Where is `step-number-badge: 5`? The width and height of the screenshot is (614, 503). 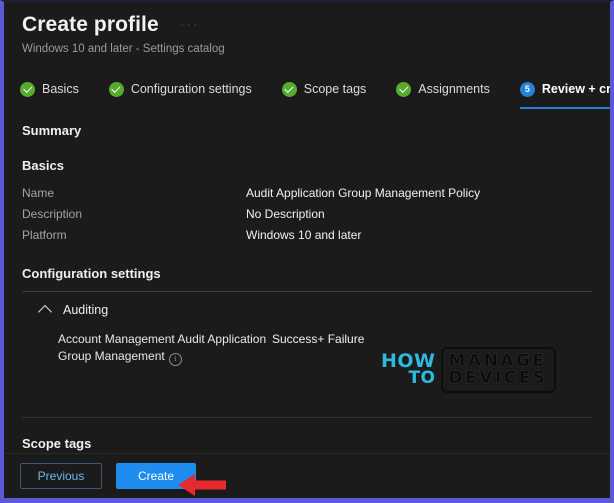
step-number-badge: 5 is located at coordinates (527, 89).